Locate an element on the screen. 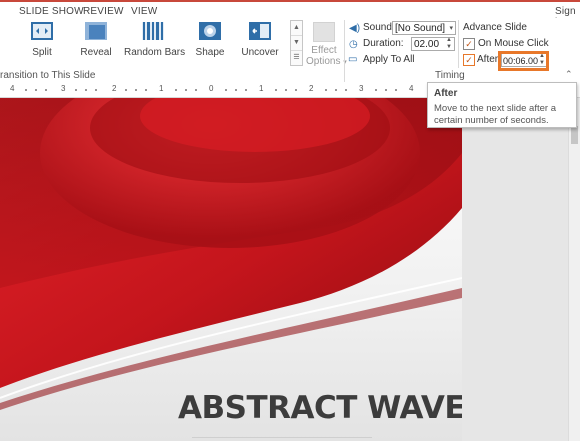  collapse-ribbon-icon: ⌃ is located at coordinates (569, 74).